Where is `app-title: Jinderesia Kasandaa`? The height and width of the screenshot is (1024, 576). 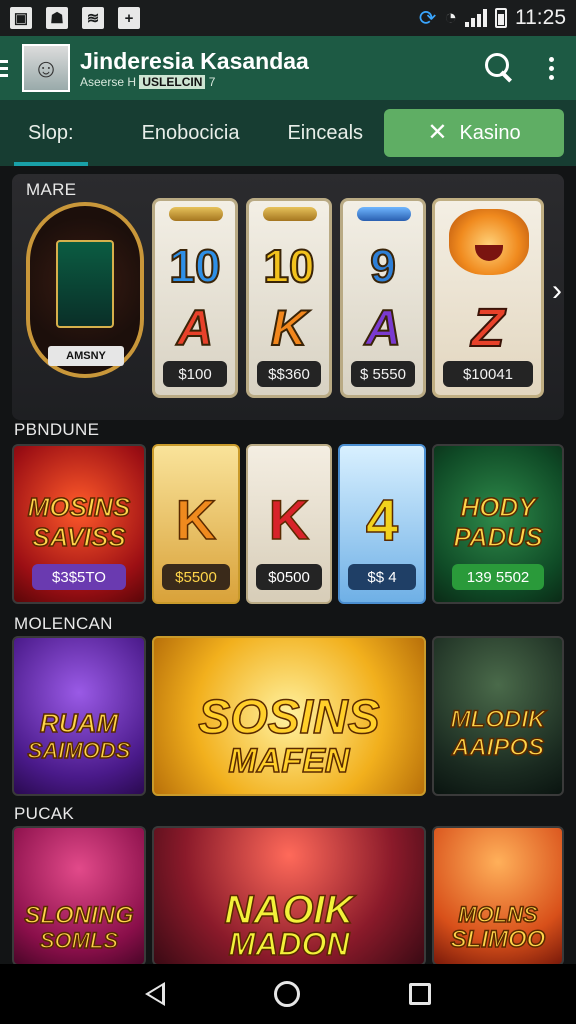
app-title: Jinderesia Kasandaa is located at coordinates (194, 60).